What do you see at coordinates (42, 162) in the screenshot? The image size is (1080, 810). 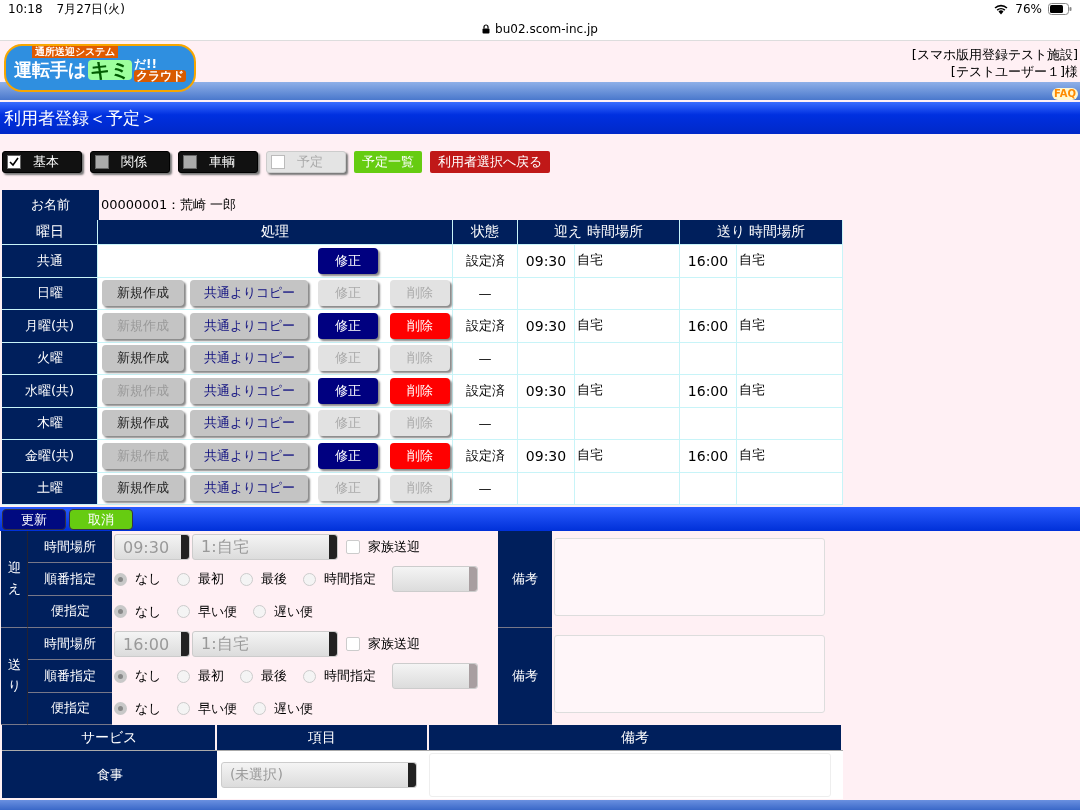 I see `tab: 基本` at bounding box center [42, 162].